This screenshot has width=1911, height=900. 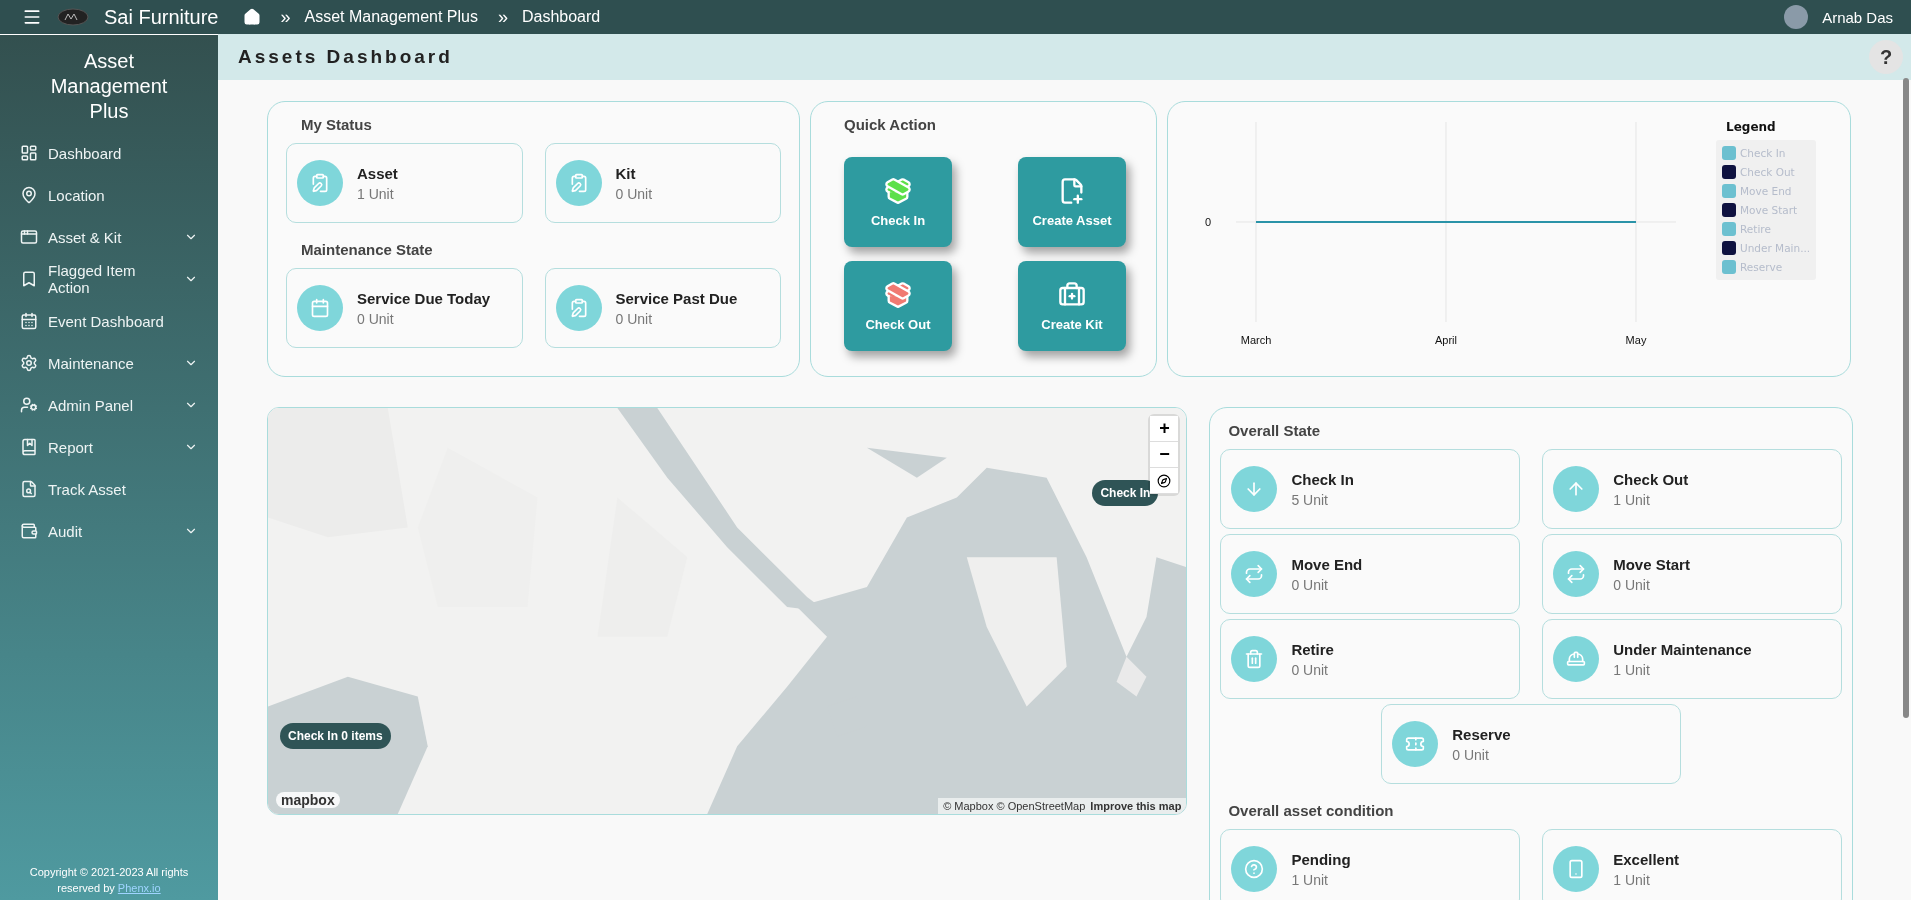 I want to click on quick-action-button: Check Out, so click(x=898, y=306).